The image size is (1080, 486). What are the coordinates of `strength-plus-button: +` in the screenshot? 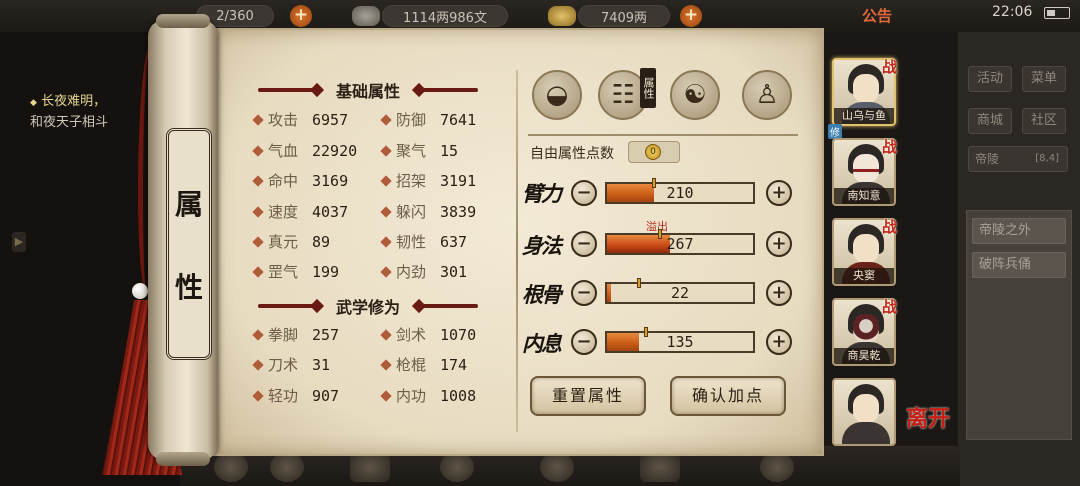 It's located at (779, 193).